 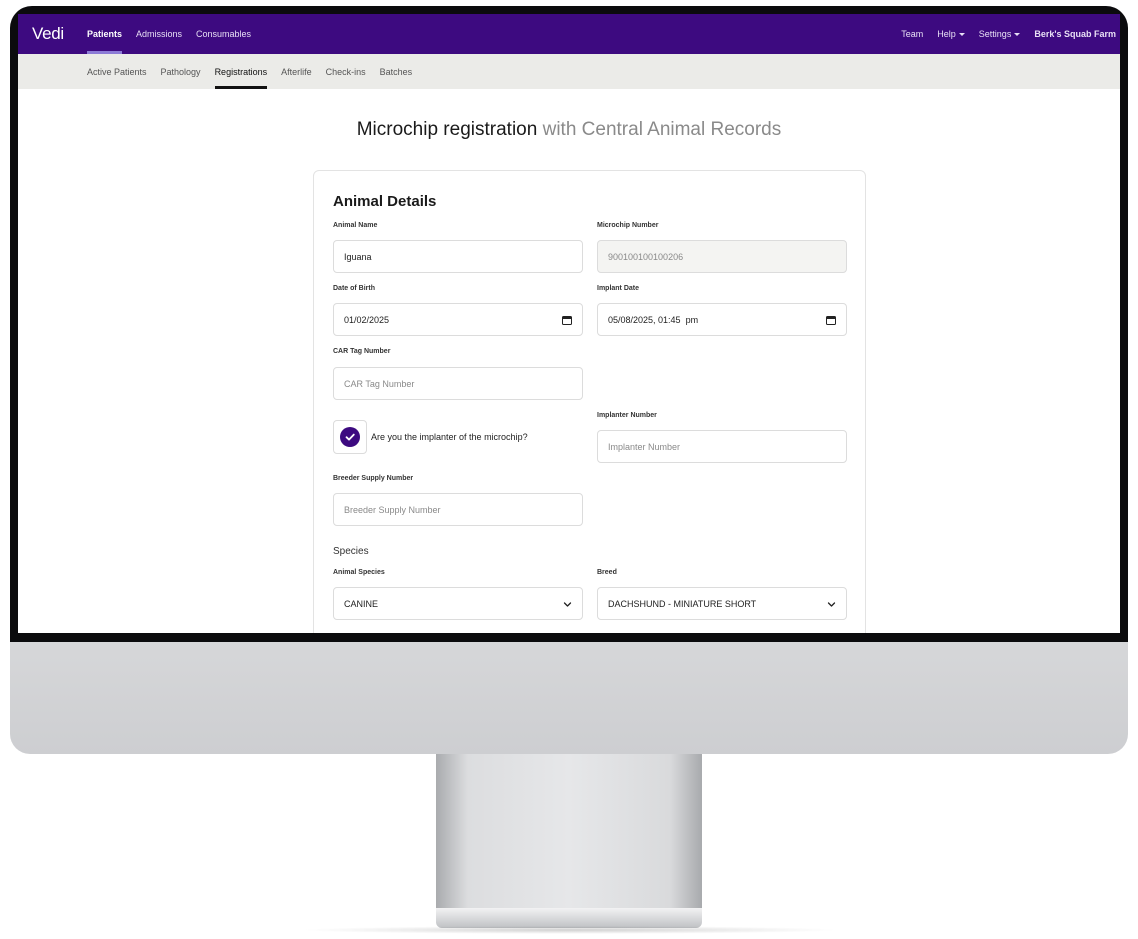 What do you see at coordinates (346, 71) in the screenshot?
I see `subnav-check-ins: Check-ins` at bounding box center [346, 71].